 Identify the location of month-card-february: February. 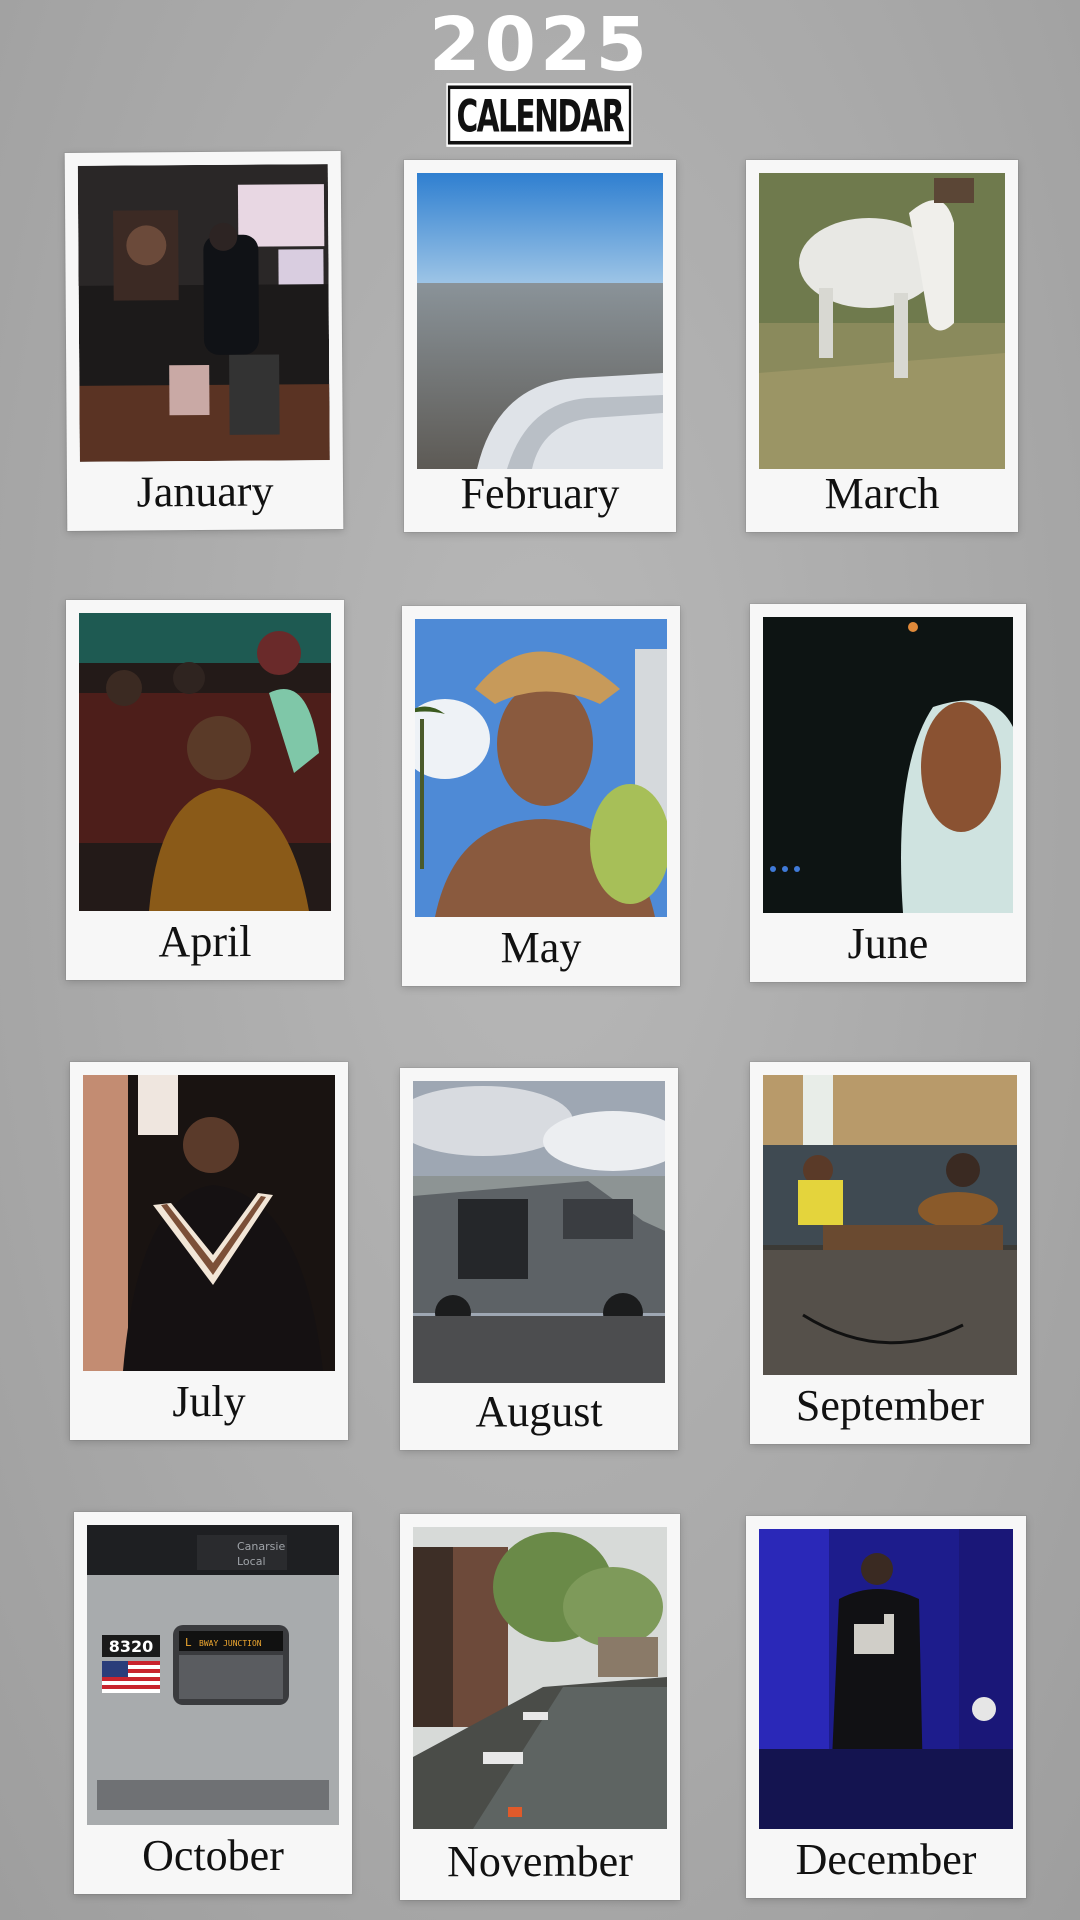
(540, 346).